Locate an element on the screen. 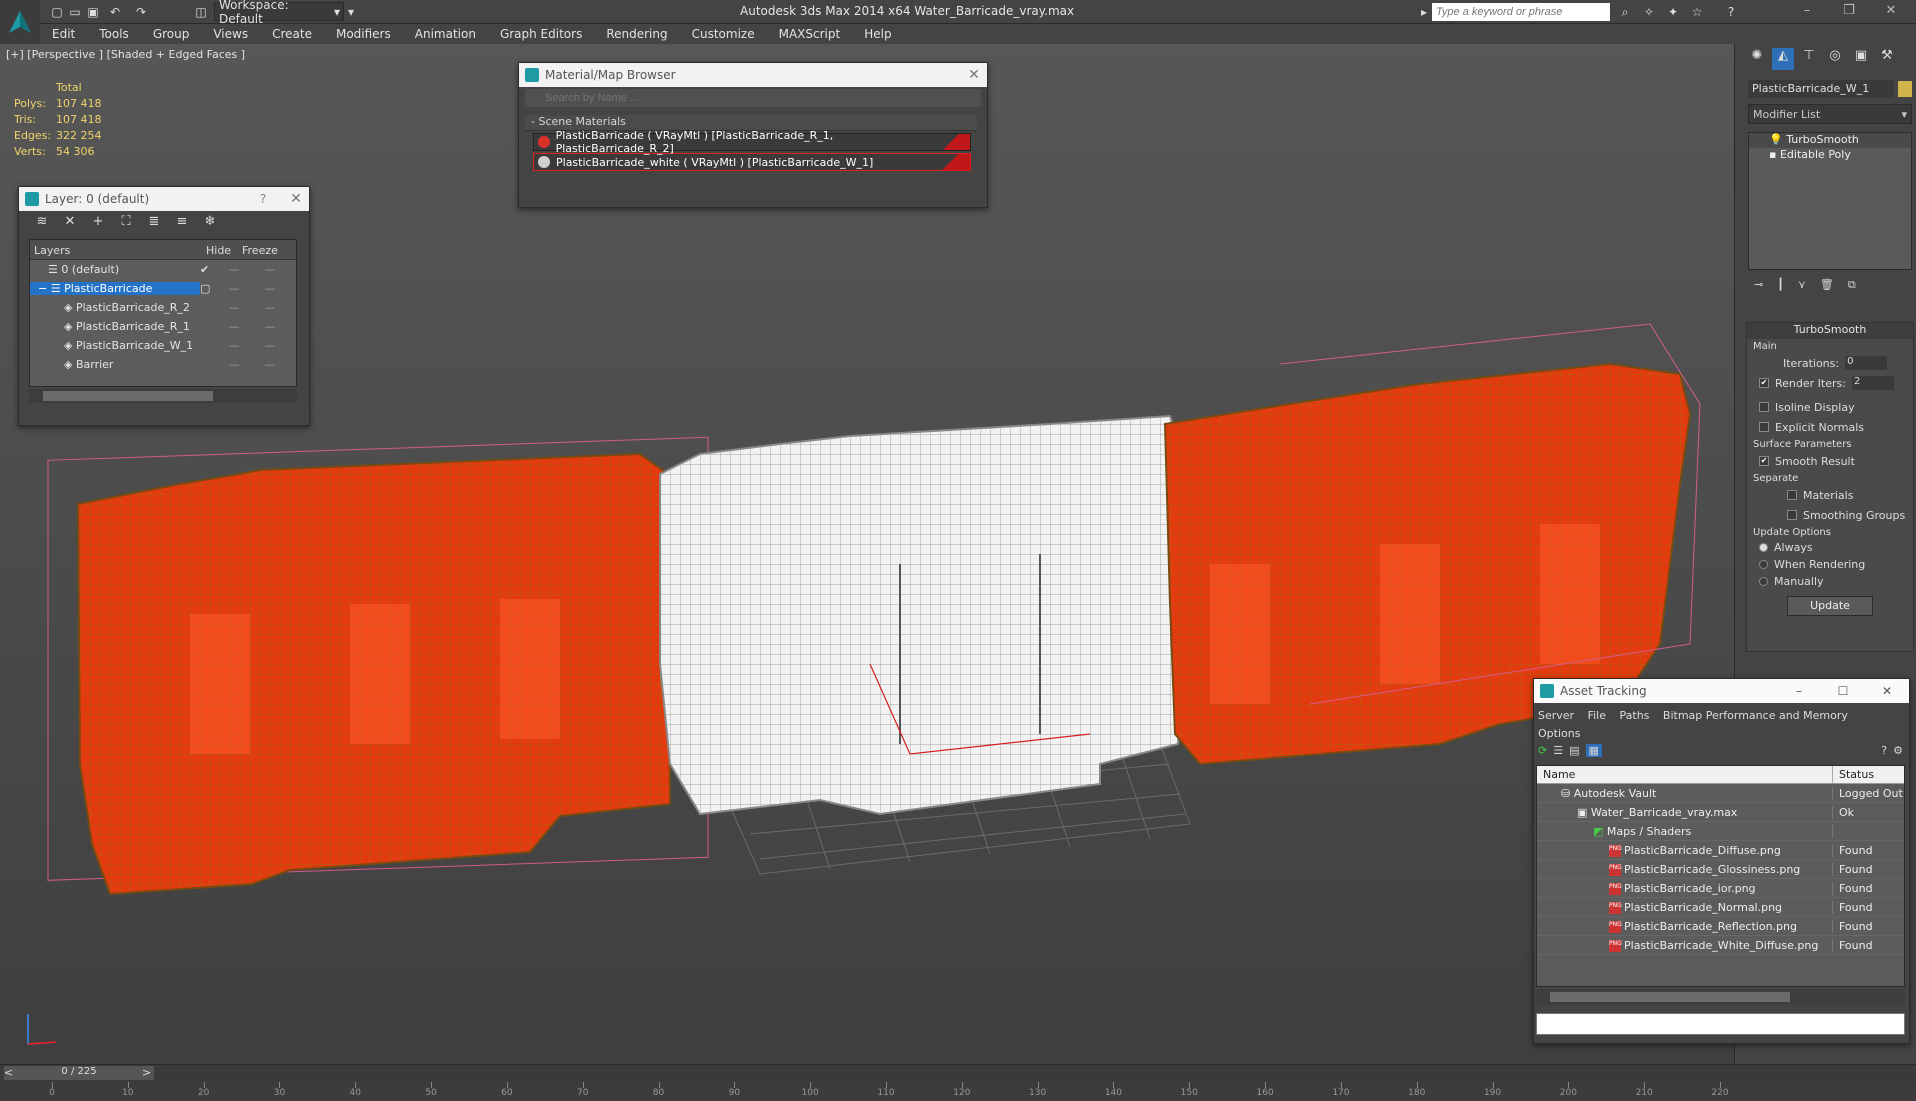 This screenshot has width=1916, height=1101. col-name: Name is located at coordinates (1685, 774).